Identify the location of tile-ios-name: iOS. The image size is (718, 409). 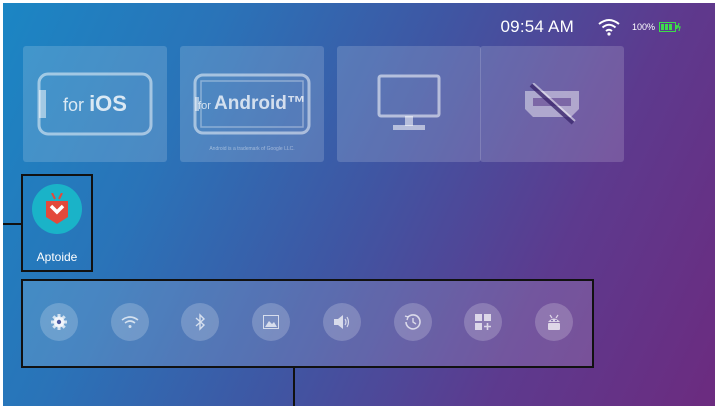
(108, 103).